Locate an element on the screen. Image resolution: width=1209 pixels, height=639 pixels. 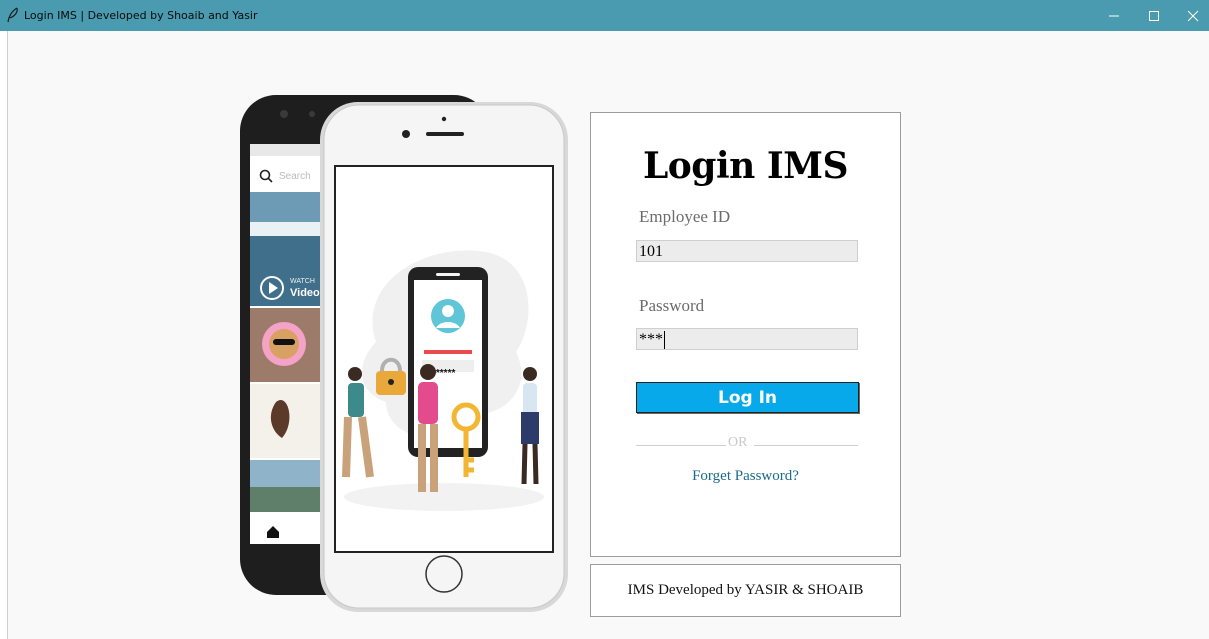
close-icon is located at coordinates (1193, 15).